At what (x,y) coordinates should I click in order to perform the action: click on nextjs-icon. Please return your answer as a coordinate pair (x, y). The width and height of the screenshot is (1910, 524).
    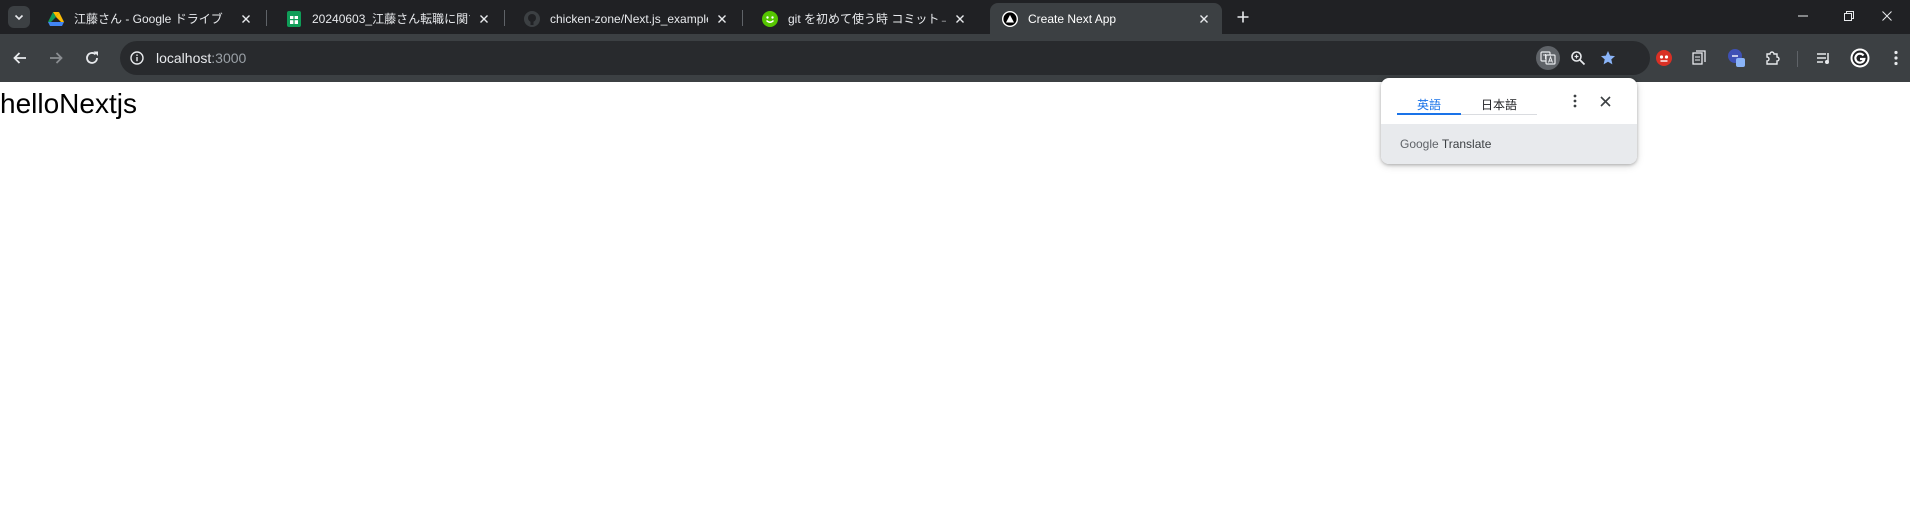
    Looking at the image, I should click on (1010, 18).